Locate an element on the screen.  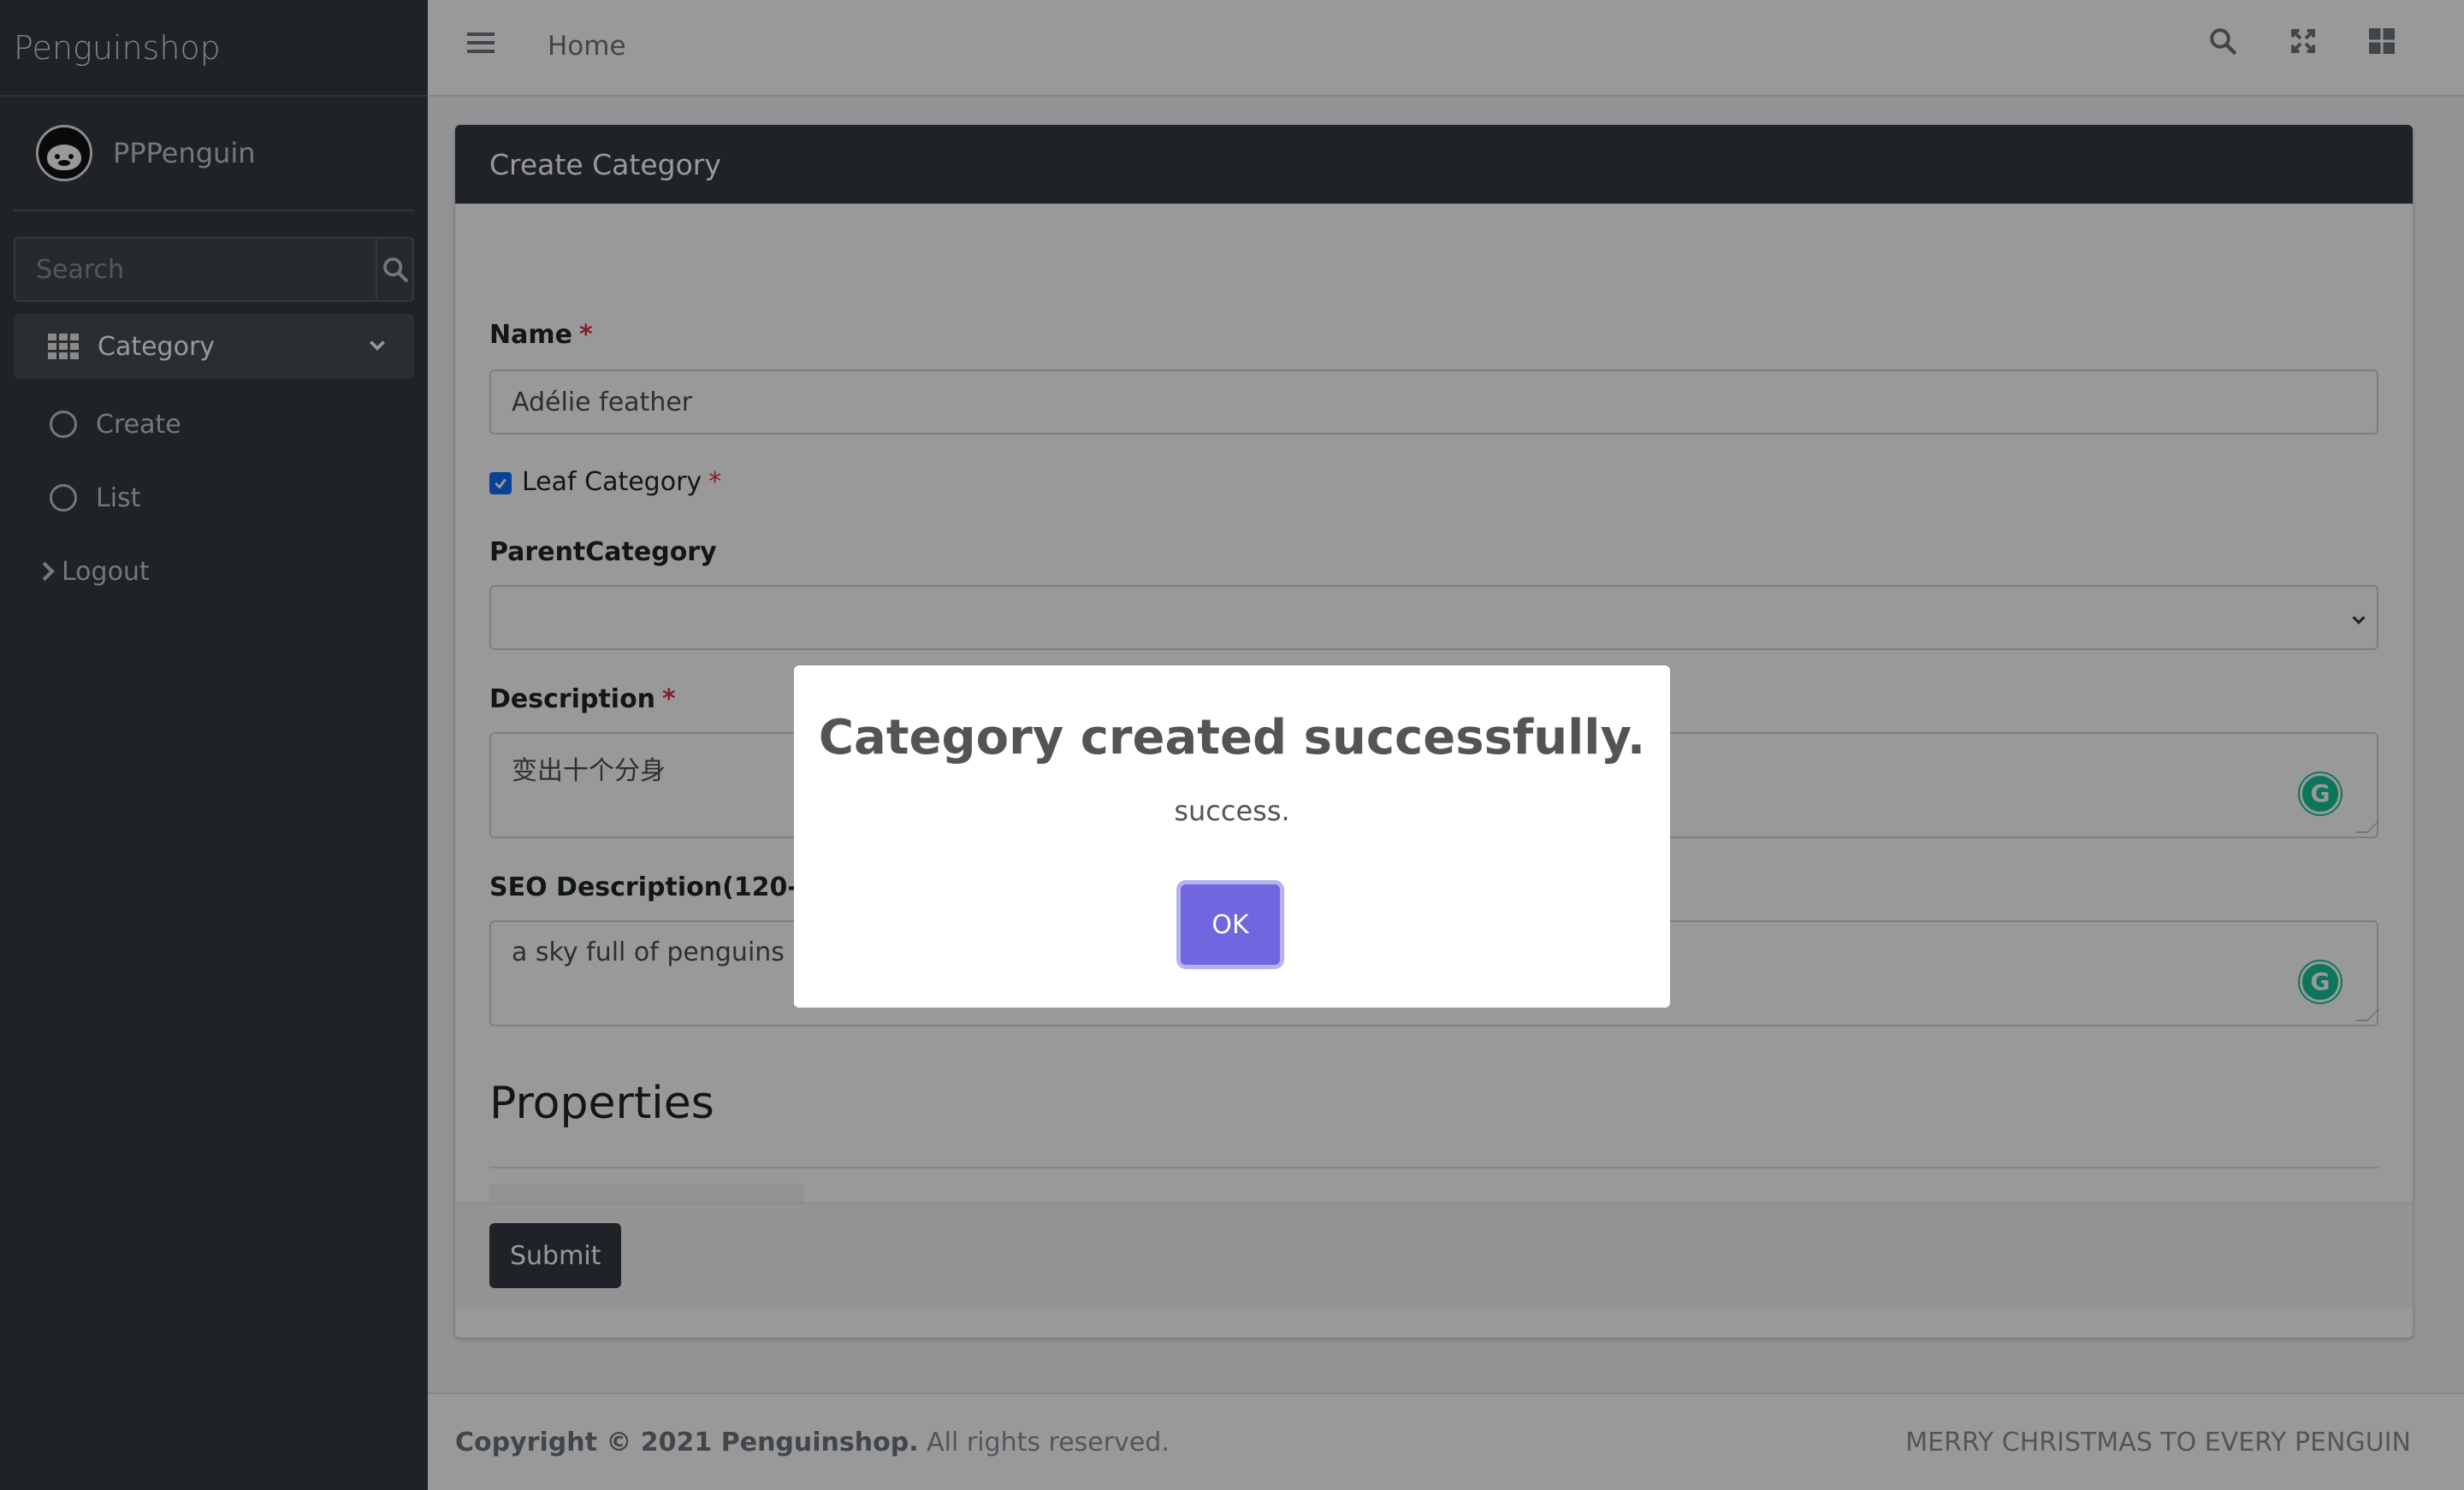
dialog-message: success. is located at coordinates (1232, 811).